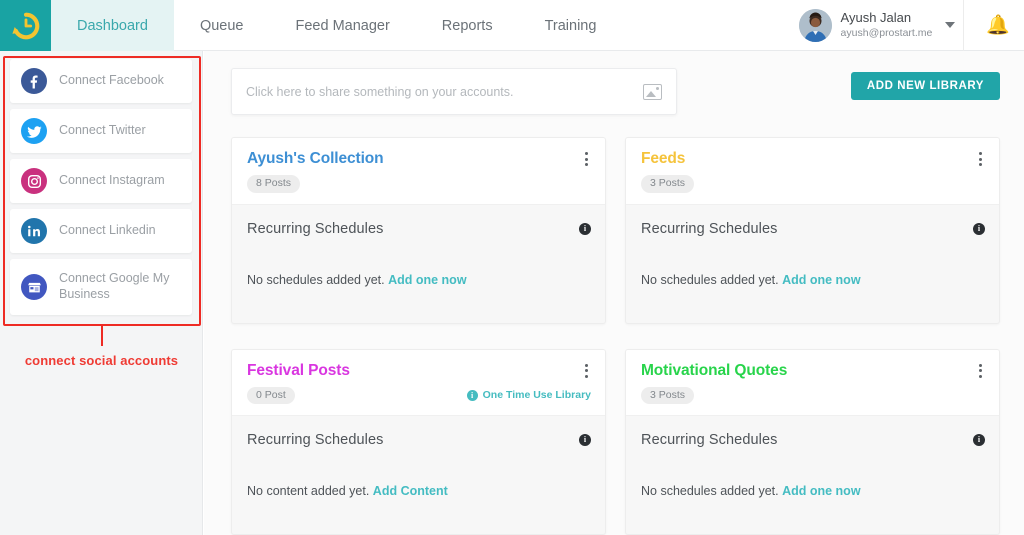  What do you see at coordinates (271, 395) in the screenshot?
I see `post-count-badge: 0 Post` at bounding box center [271, 395].